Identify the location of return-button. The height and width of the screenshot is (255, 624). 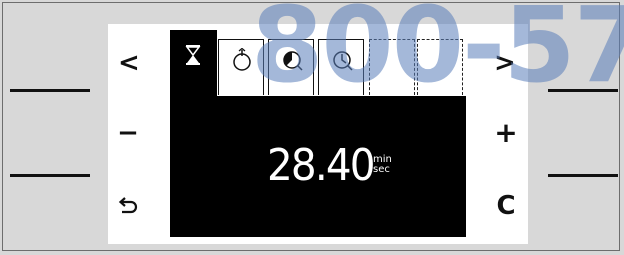
(128, 206).